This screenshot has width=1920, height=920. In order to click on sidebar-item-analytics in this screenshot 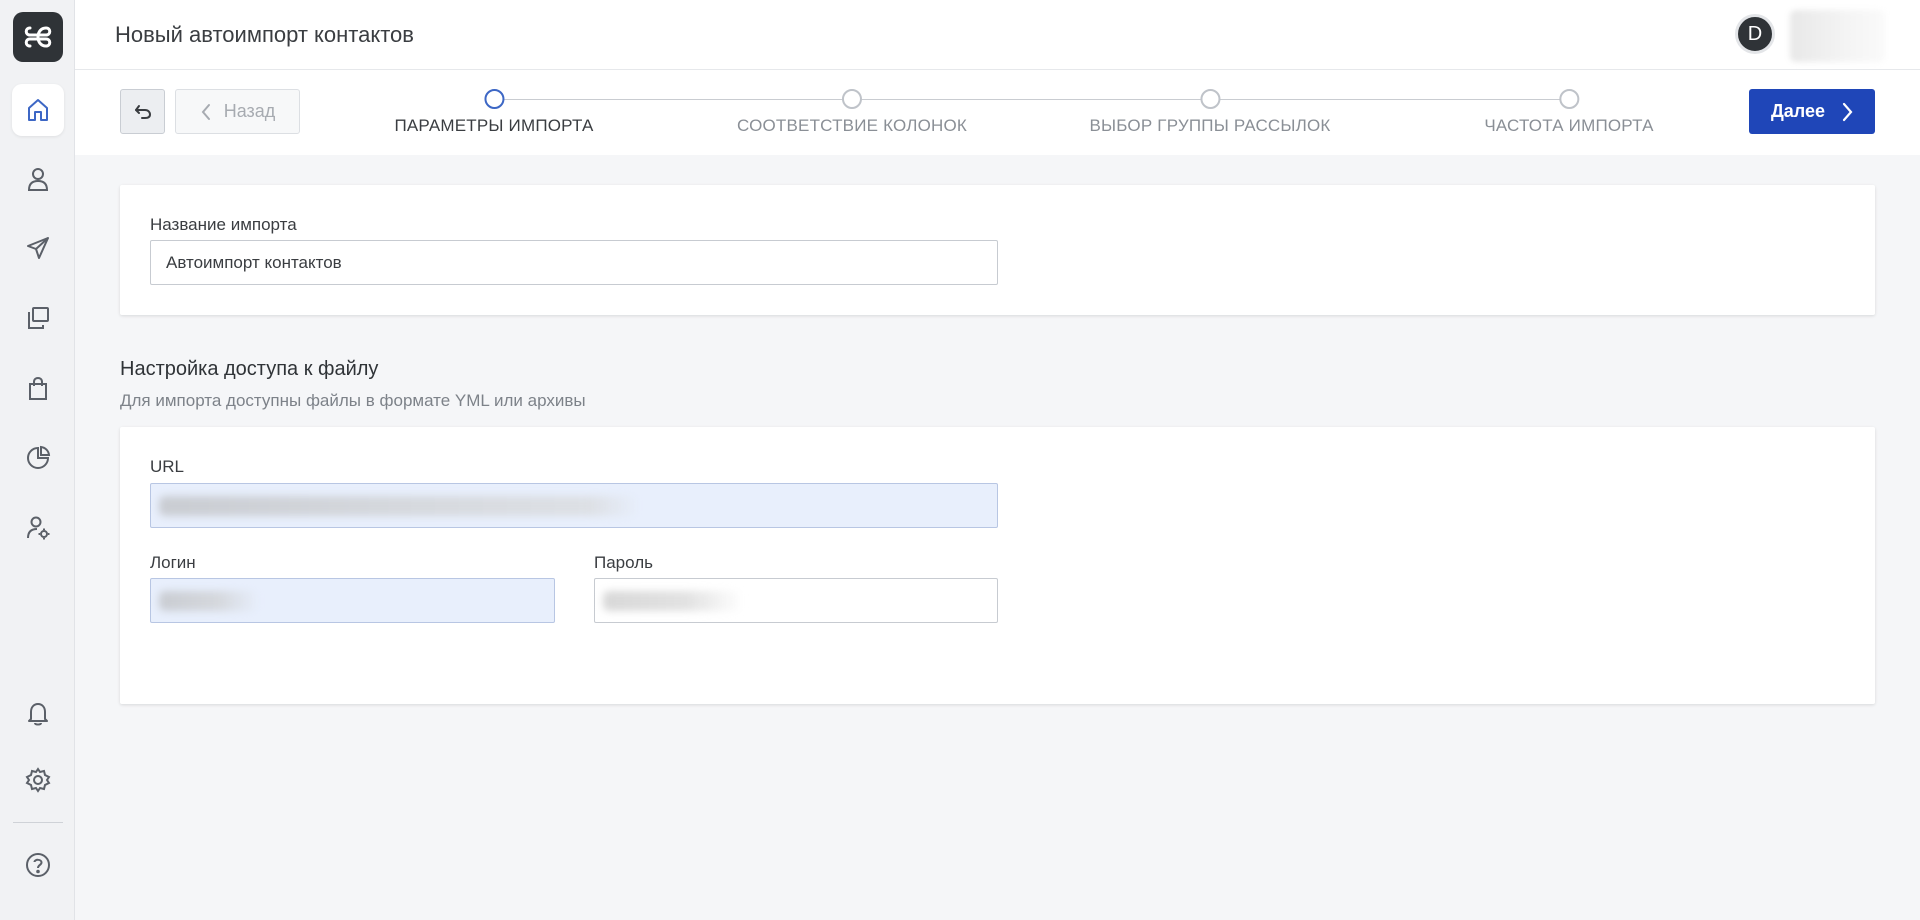, I will do `click(38, 458)`.